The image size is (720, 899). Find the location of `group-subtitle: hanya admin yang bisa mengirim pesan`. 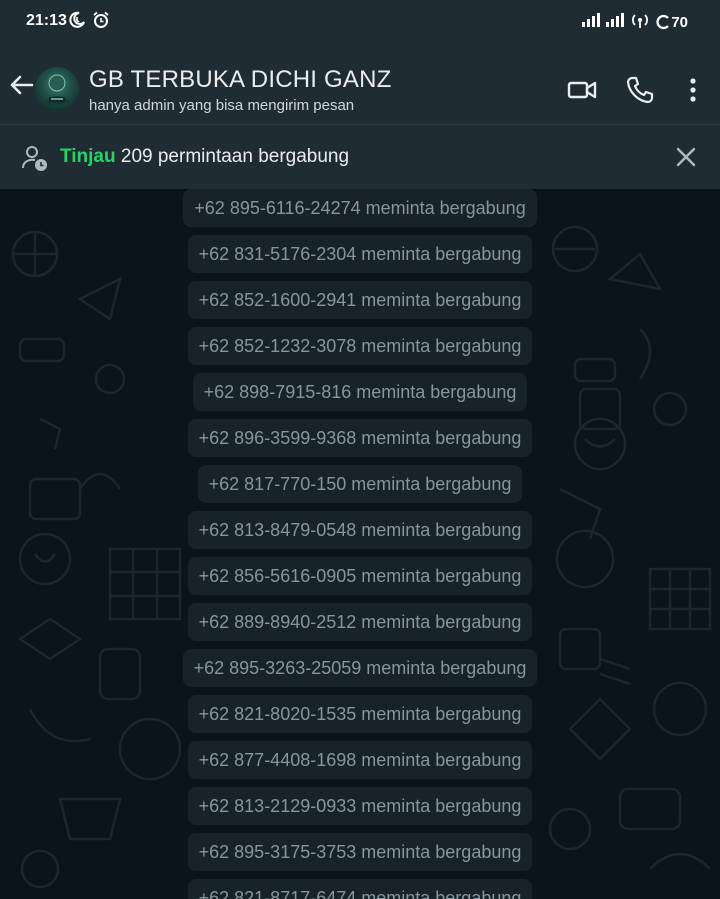

group-subtitle: hanya admin yang bisa mengirim pesan is located at coordinates (222, 105).